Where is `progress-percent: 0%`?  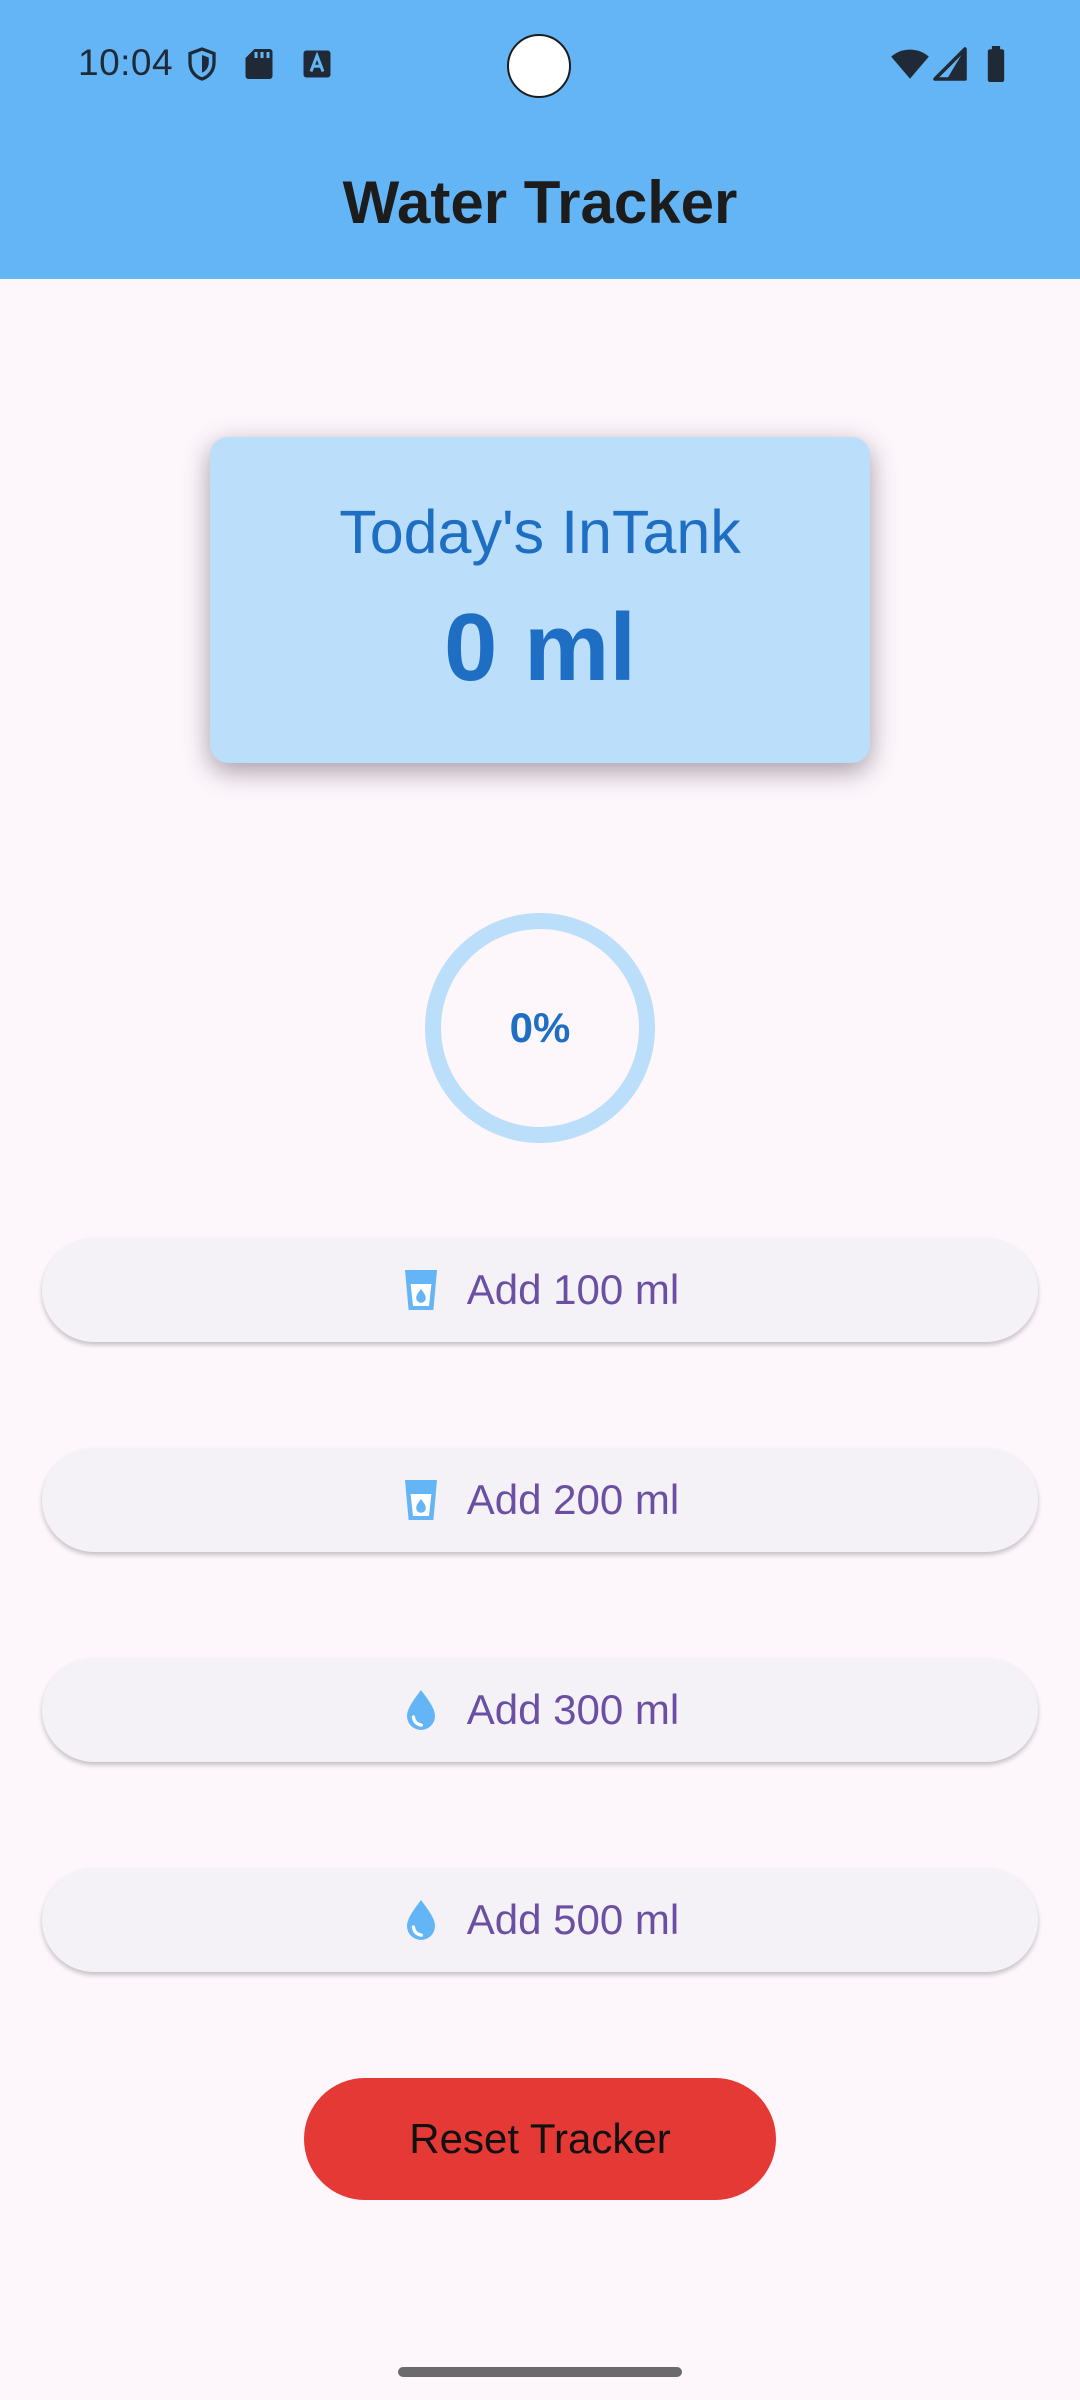
progress-percent: 0% is located at coordinates (540, 1027).